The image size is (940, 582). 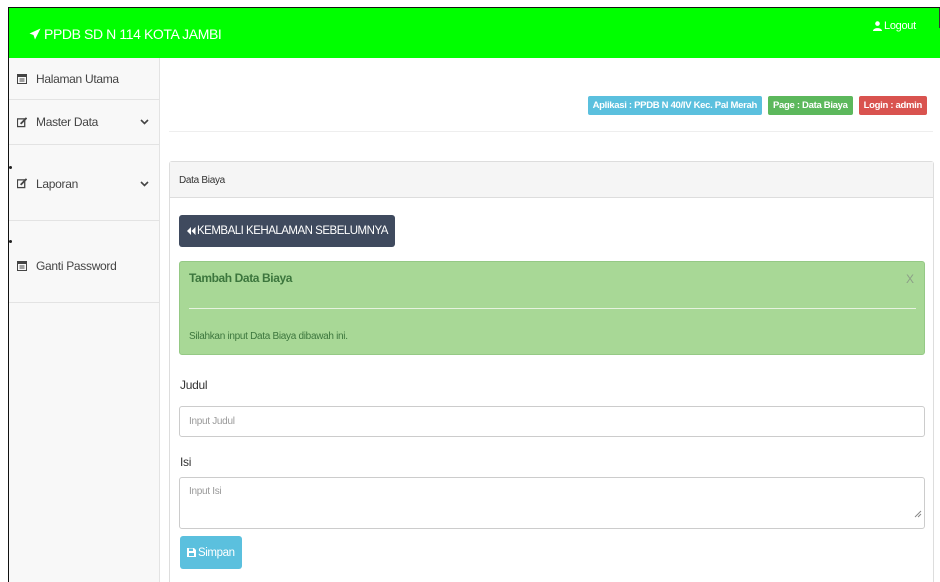 I want to click on sidebar-item-label: Laporan, so click(x=57, y=183).